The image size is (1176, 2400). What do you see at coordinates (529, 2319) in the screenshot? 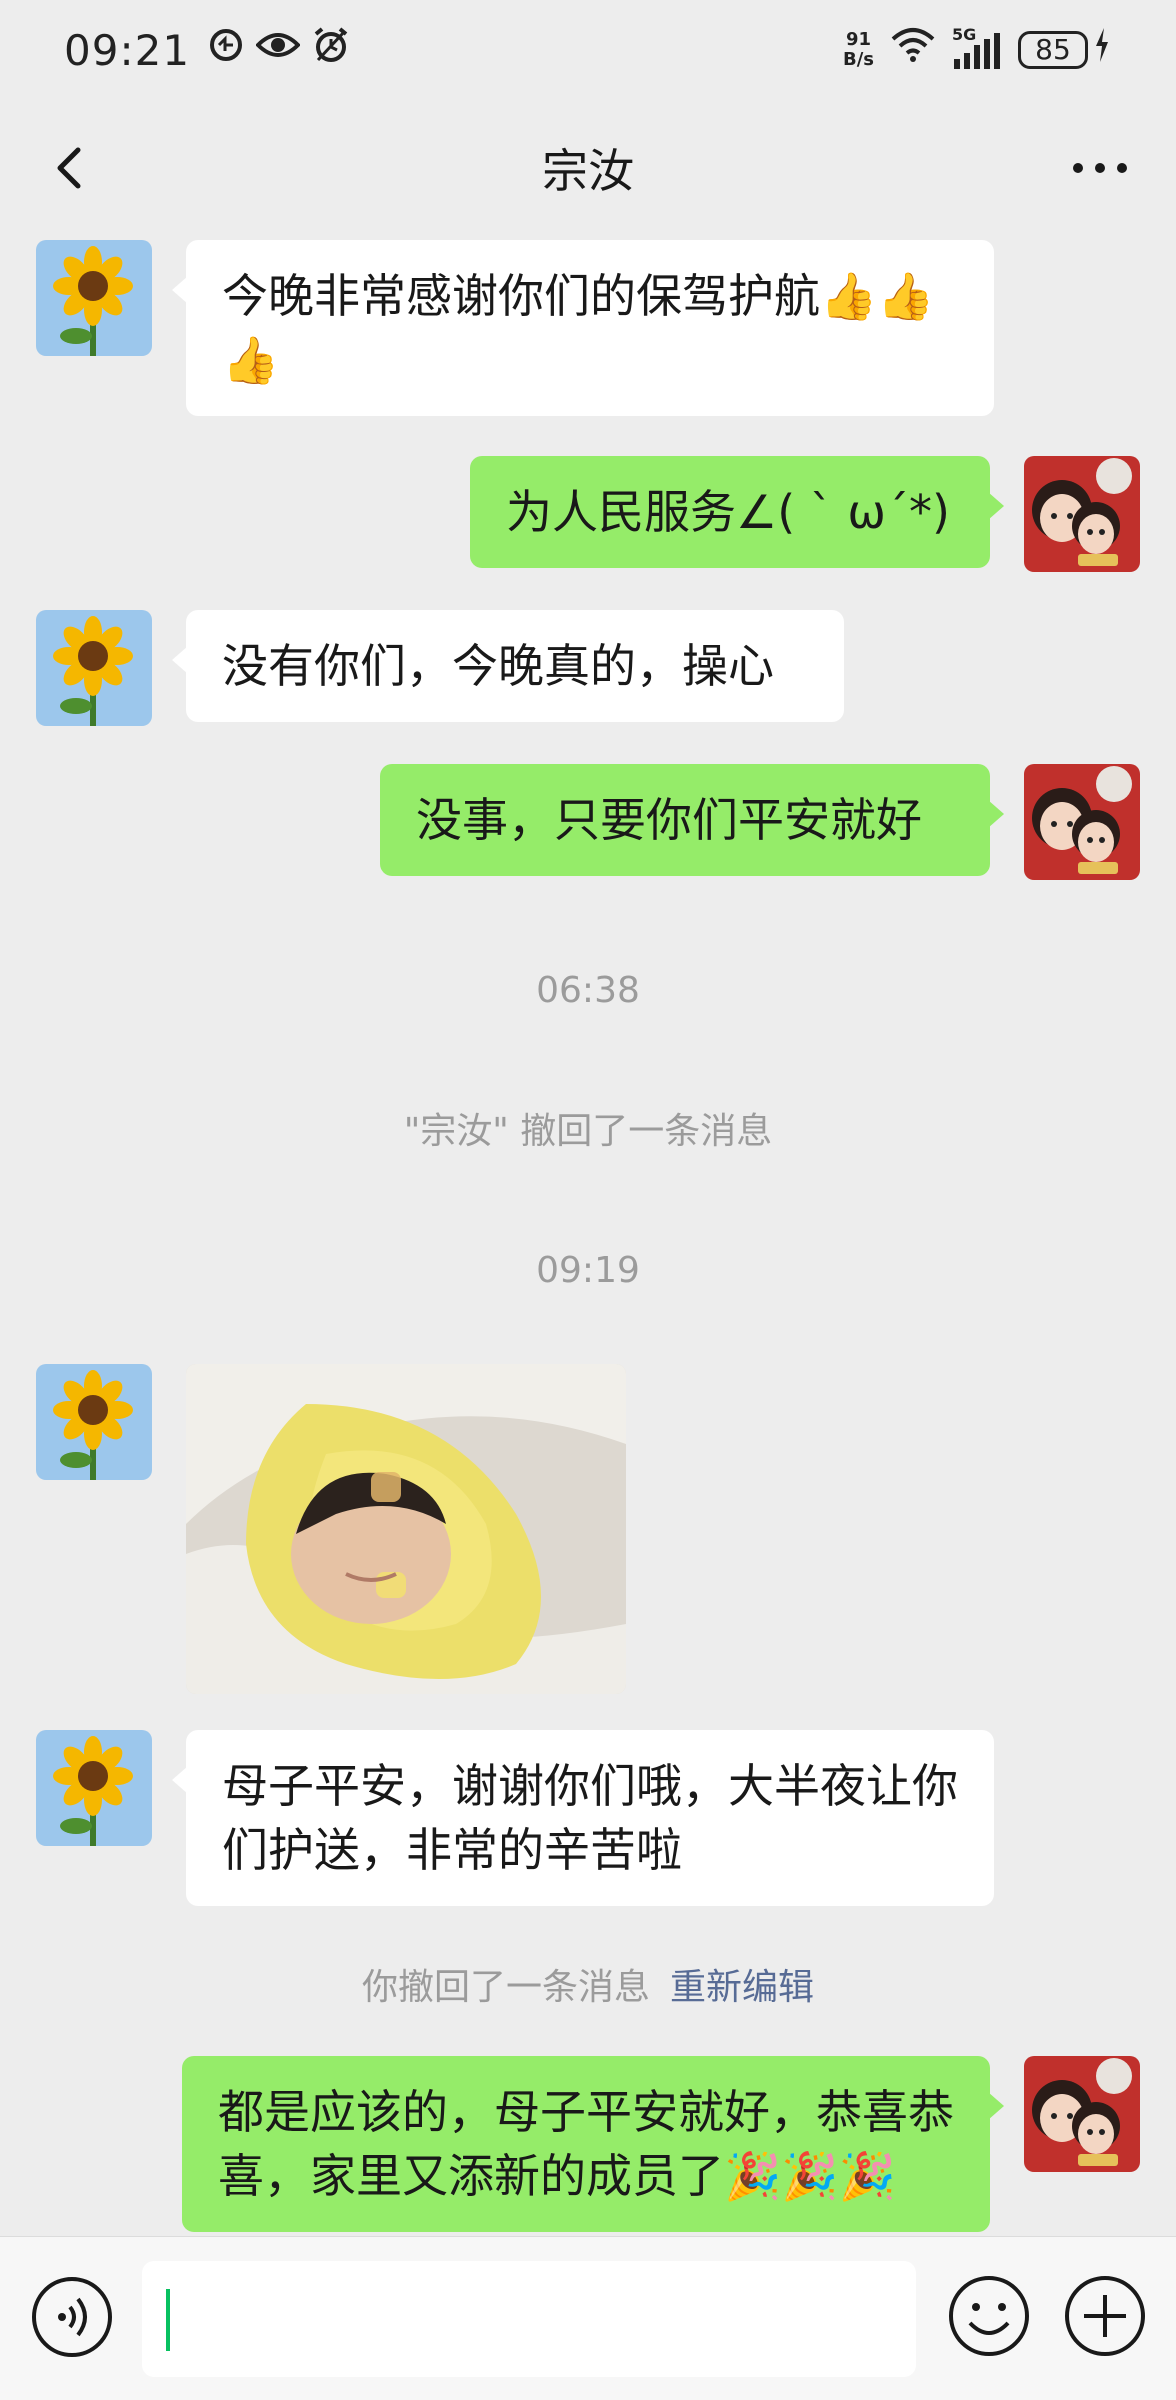
I see `message-input` at bounding box center [529, 2319].